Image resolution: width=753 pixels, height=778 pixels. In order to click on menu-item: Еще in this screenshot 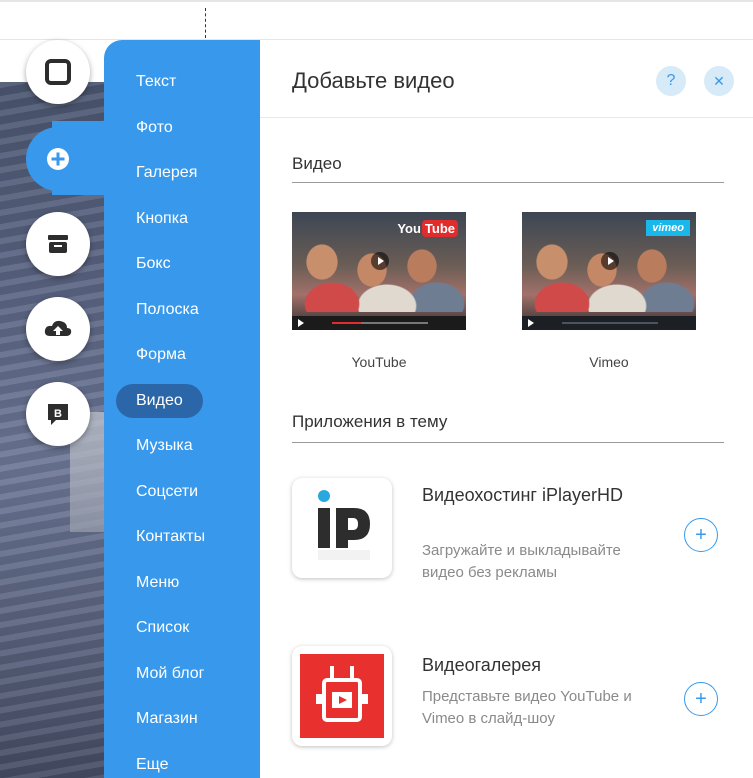, I will do `click(152, 763)`.